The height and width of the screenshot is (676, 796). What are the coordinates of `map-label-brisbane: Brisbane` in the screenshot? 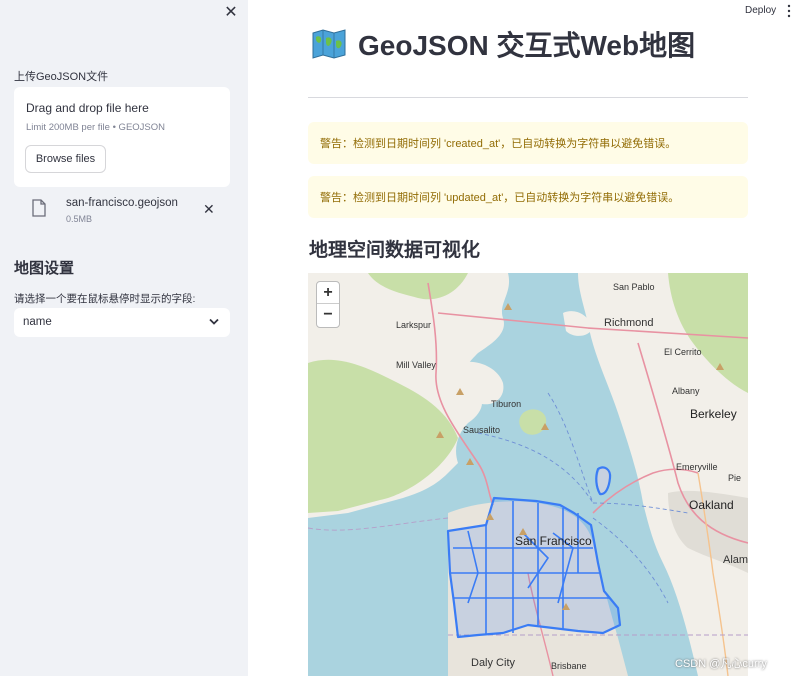 It's located at (569, 666).